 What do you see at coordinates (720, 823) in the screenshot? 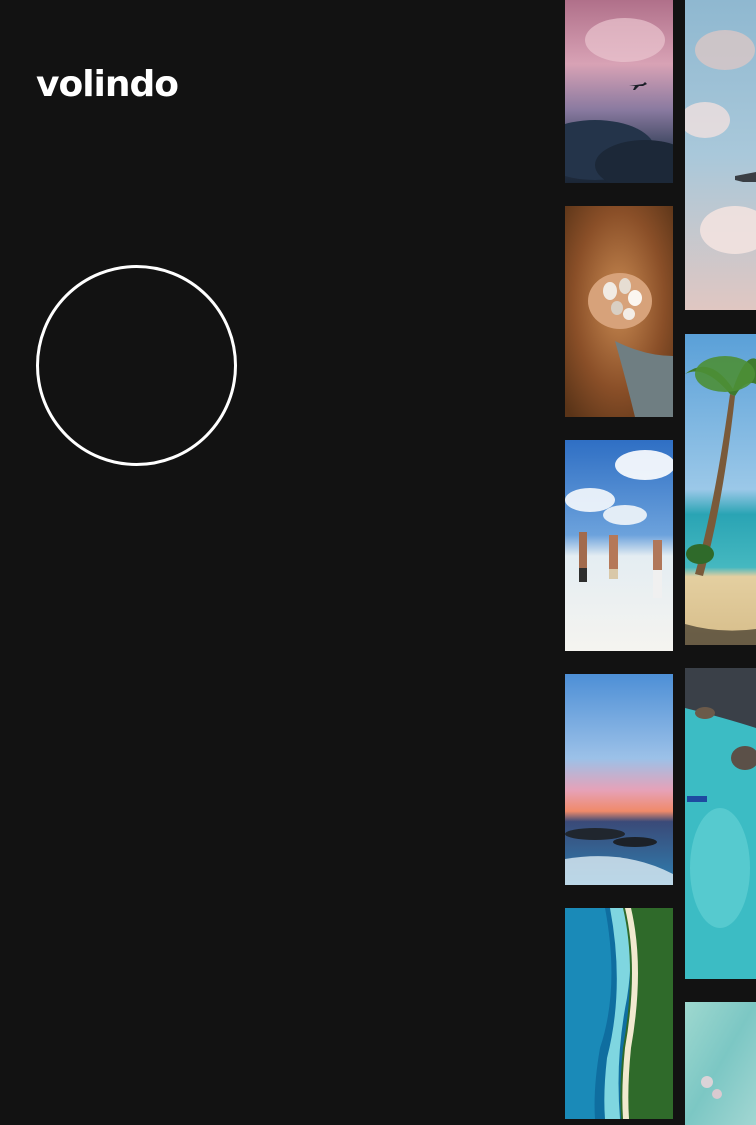
I see `aerial-reef-photo` at bounding box center [720, 823].